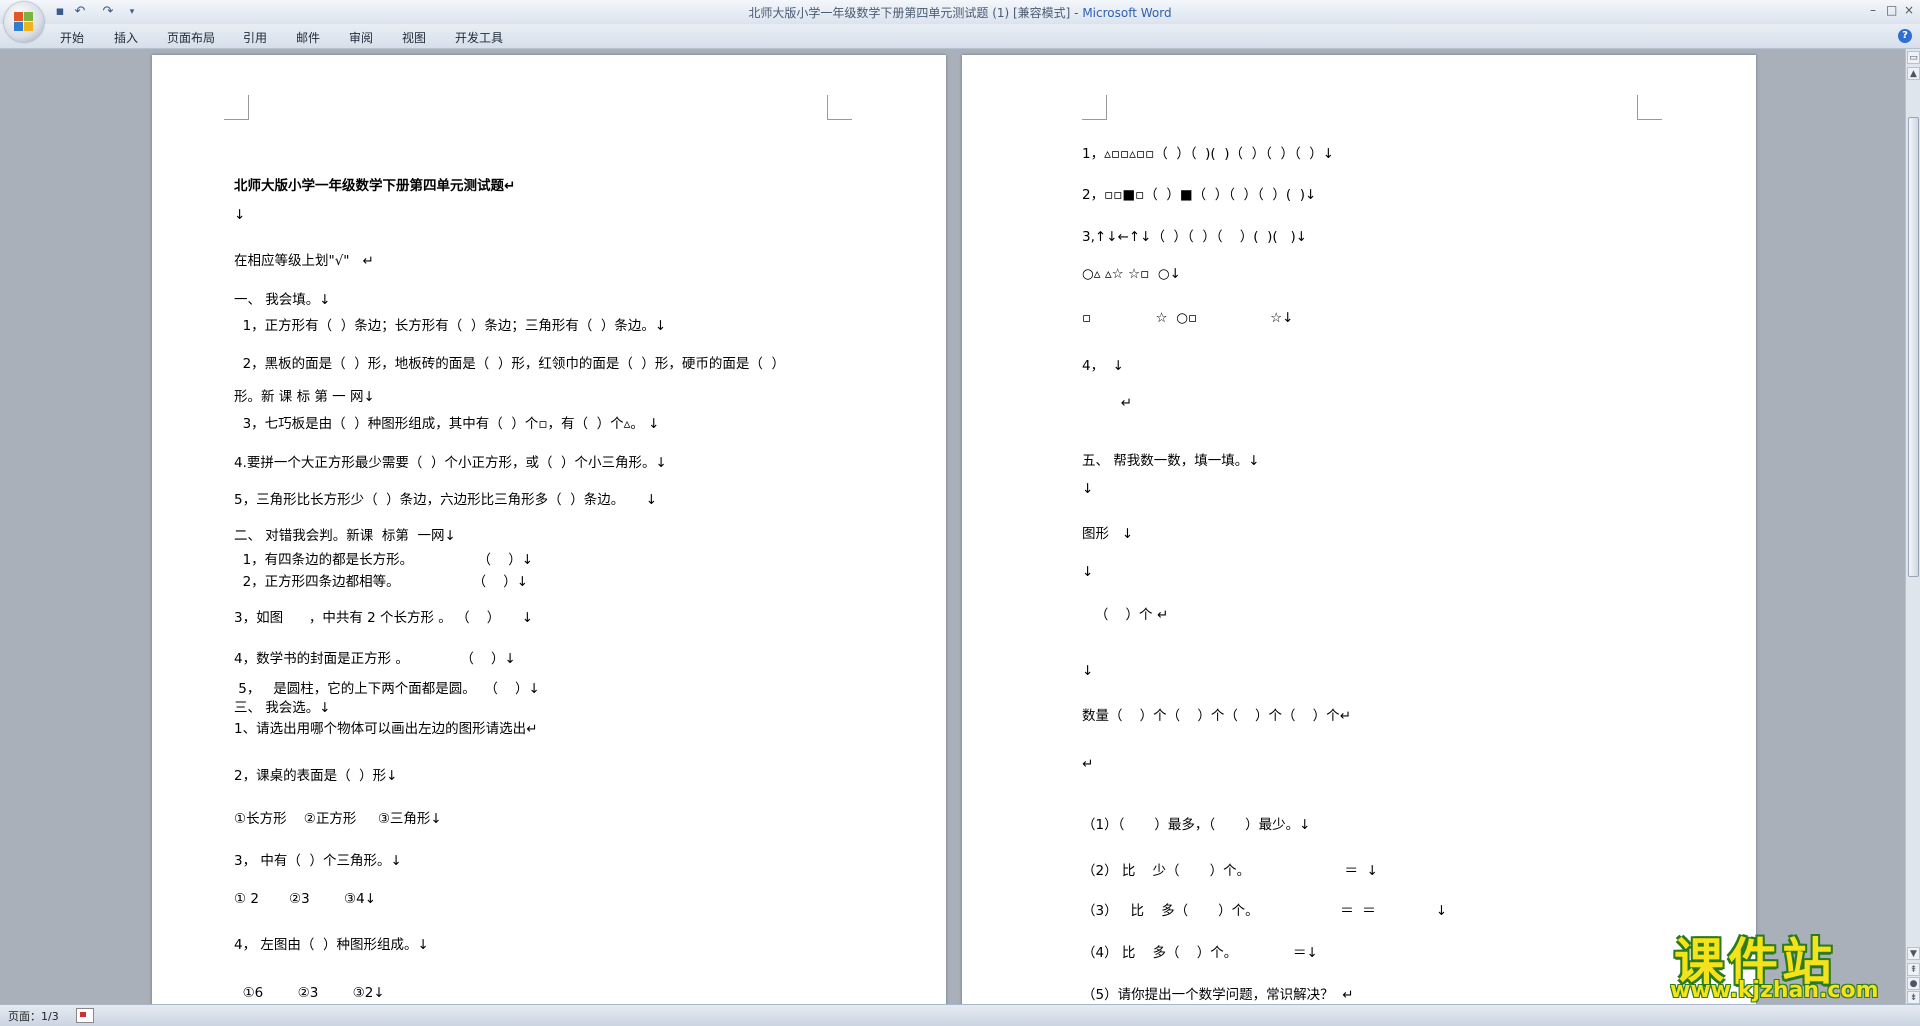  What do you see at coordinates (1200, 953) in the screenshot?
I see `document-text-line: （4） 比 多（ ）个。 ＝↓` at bounding box center [1200, 953].